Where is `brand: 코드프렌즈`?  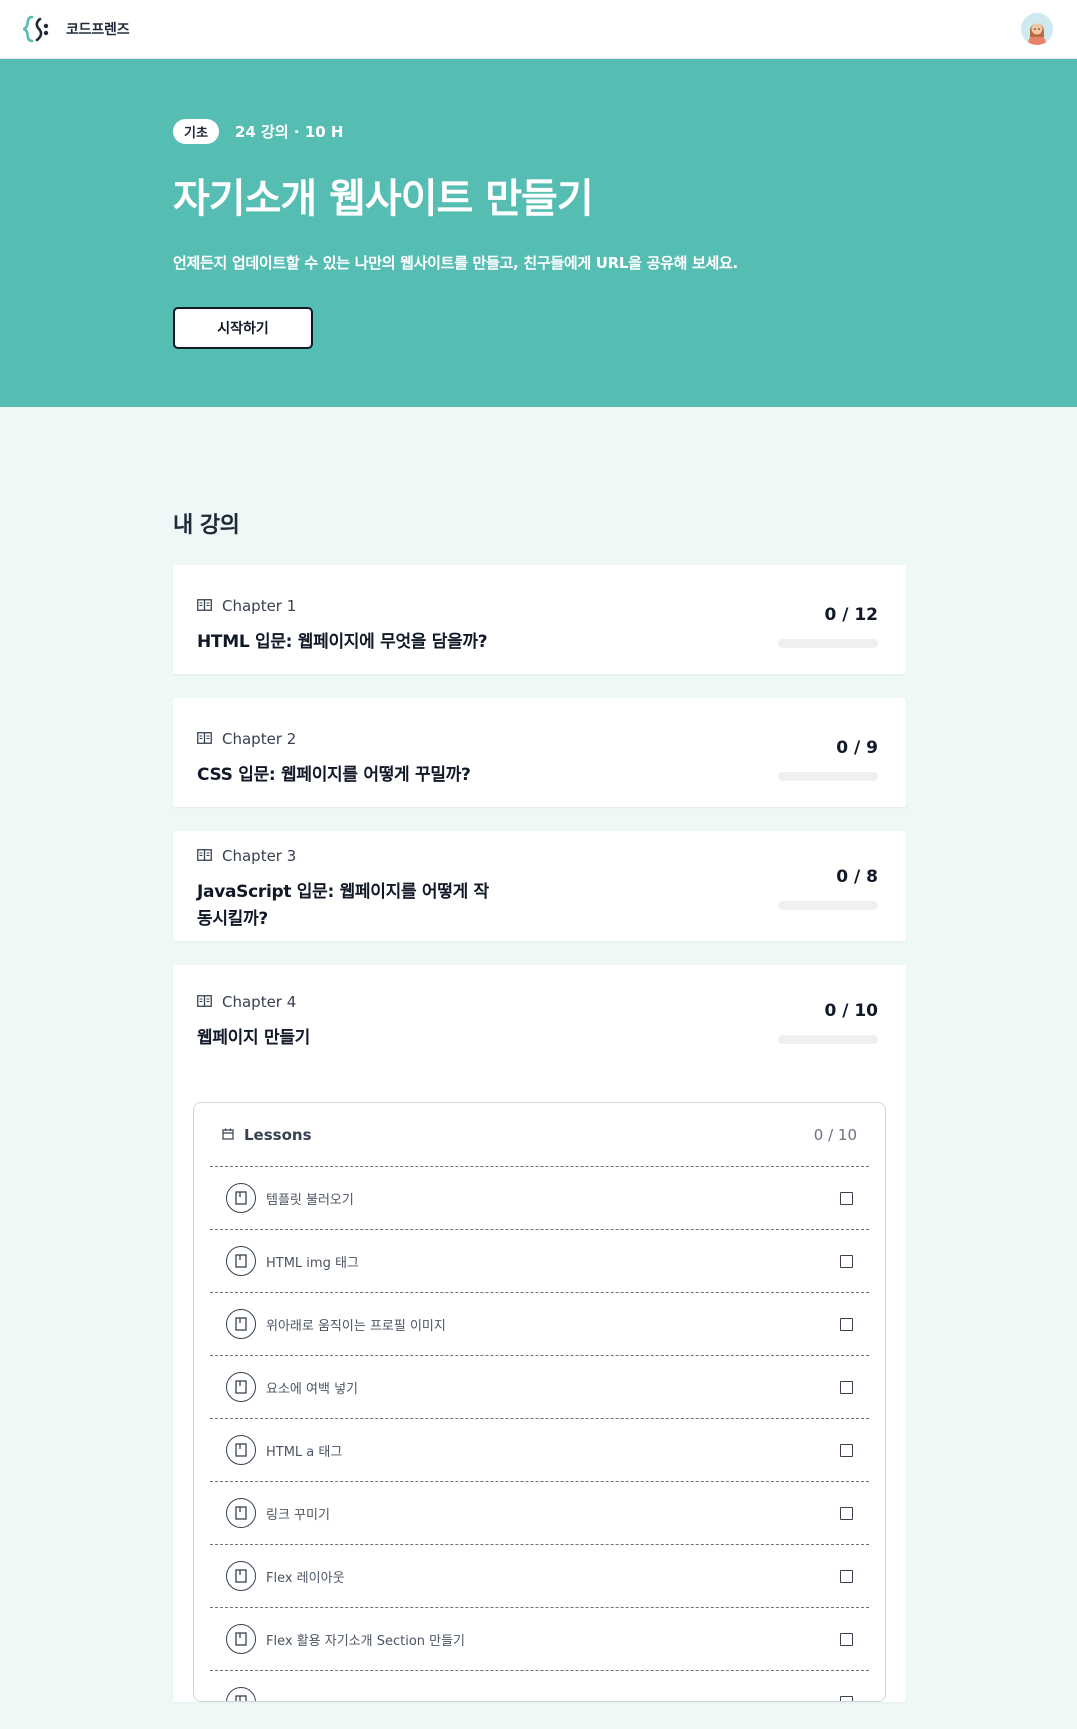 brand: 코드프렌즈 is located at coordinates (76, 29).